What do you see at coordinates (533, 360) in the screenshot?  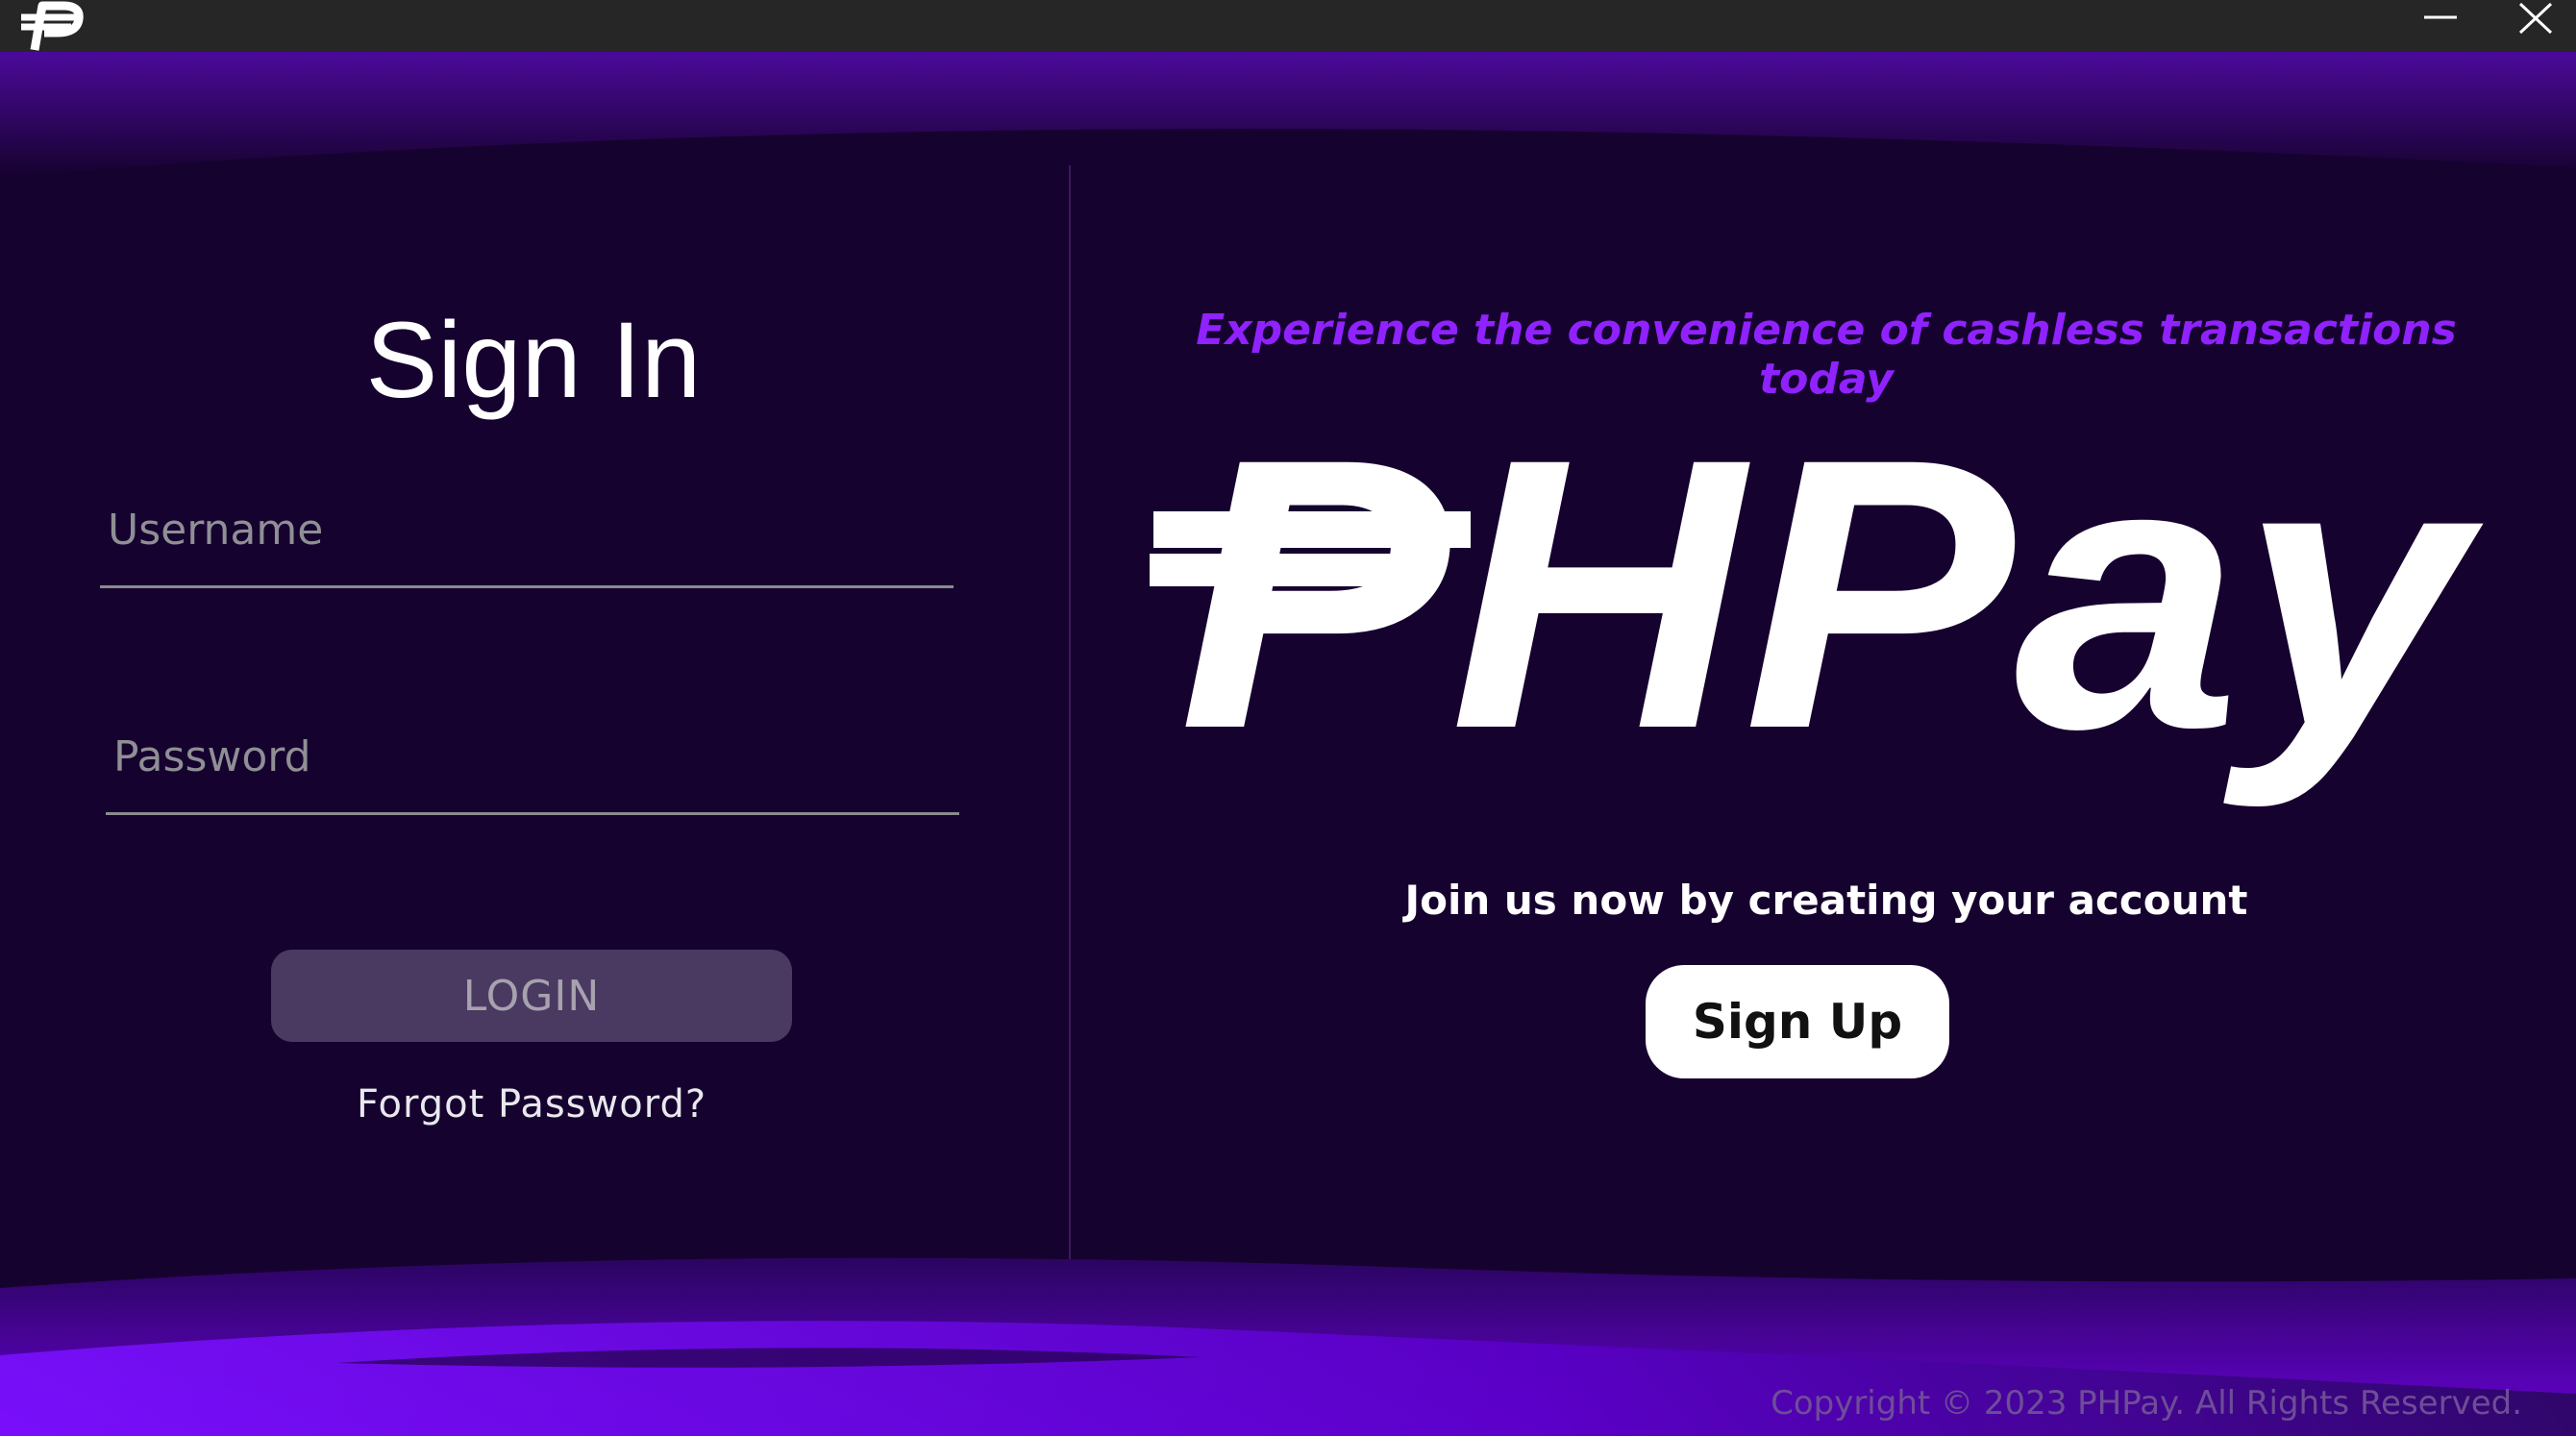 I see `sign-in-heading: Sign In` at bounding box center [533, 360].